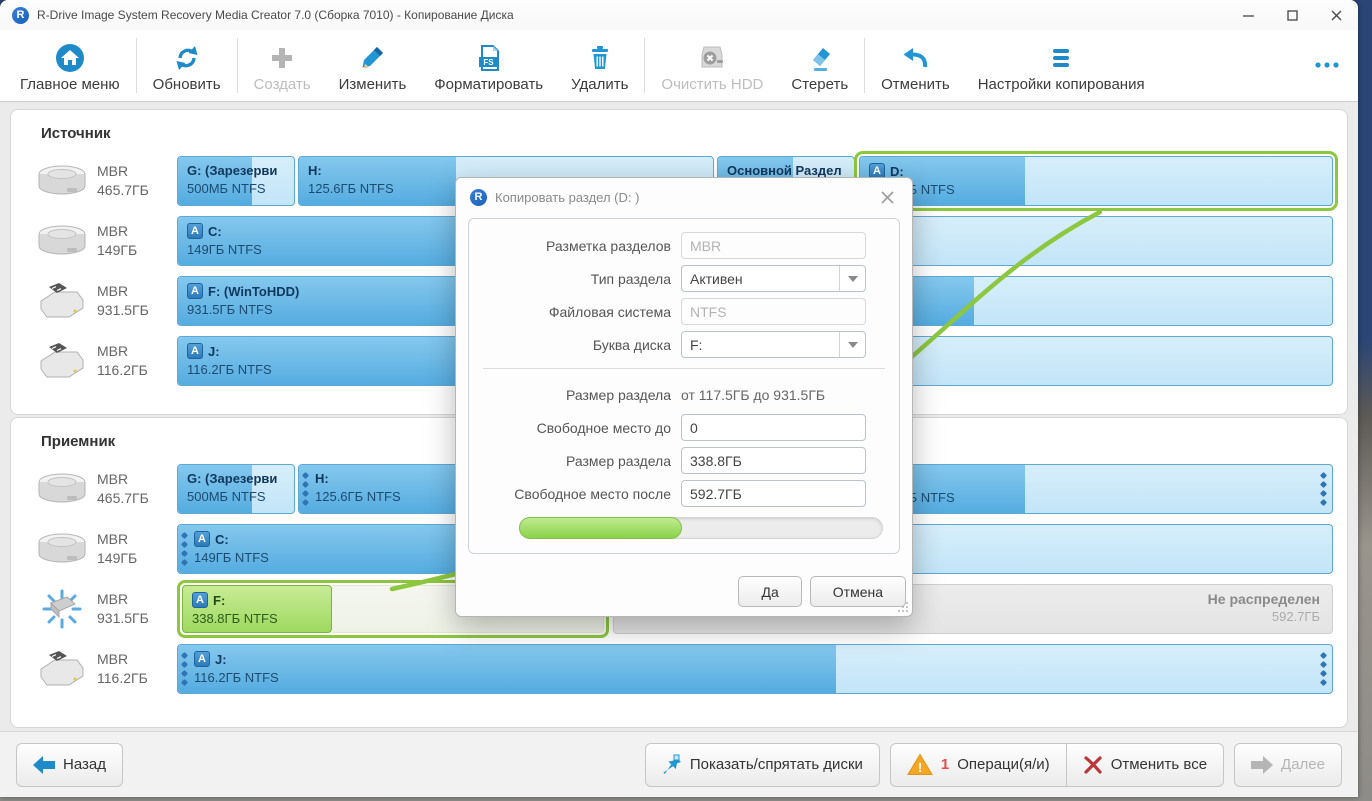 The height and width of the screenshot is (801, 1372). What do you see at coordinates (773, 278) in the screenshot?
I see `partition-type-select: Активен` at bounding box center [773, 278].